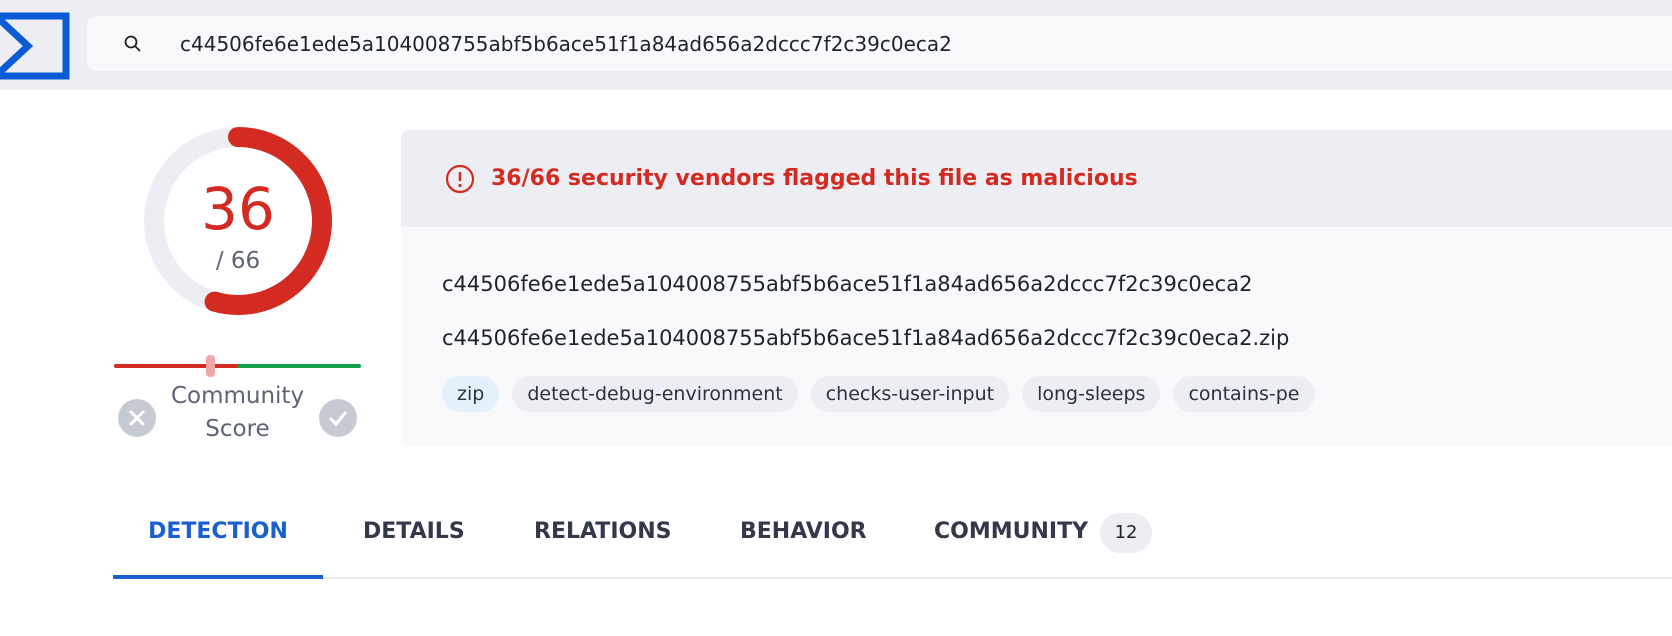  What do you see at coordinates (238, 209) in the screenshot?
I see `detection-count: 36` at bounding box center [238, 209].